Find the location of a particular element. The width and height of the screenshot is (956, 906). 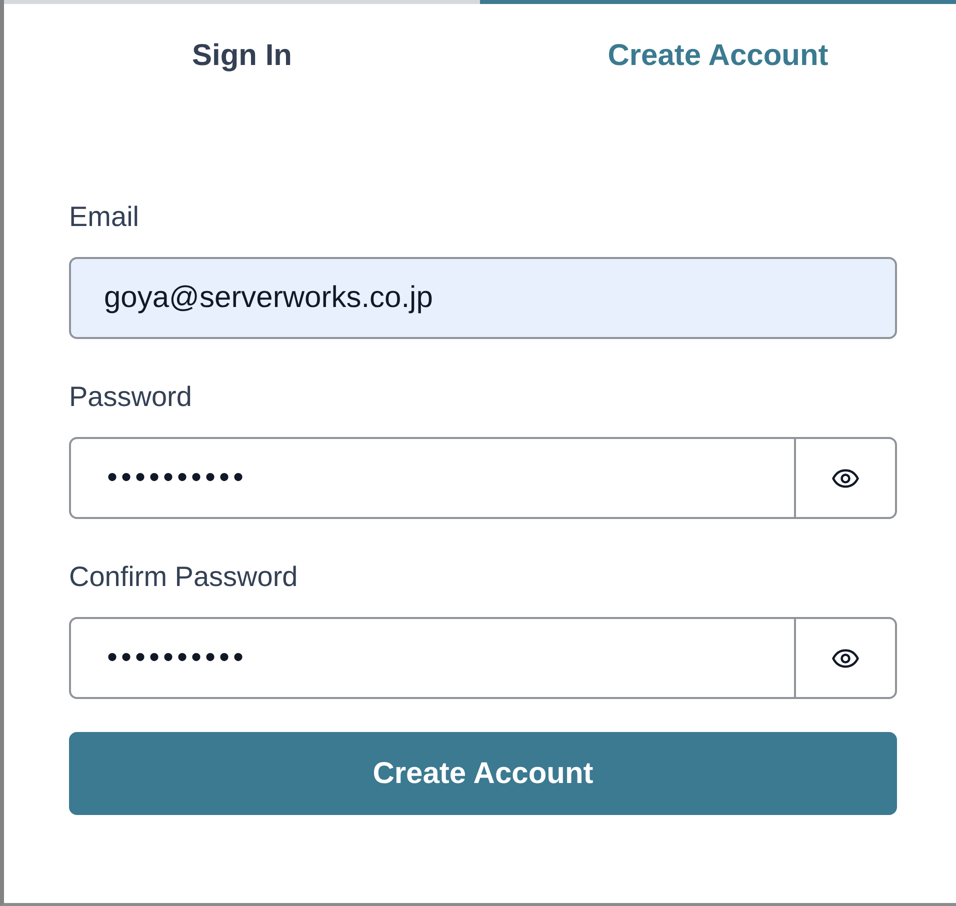

field-label: Confirm Password is located at coordinates (183, 577).